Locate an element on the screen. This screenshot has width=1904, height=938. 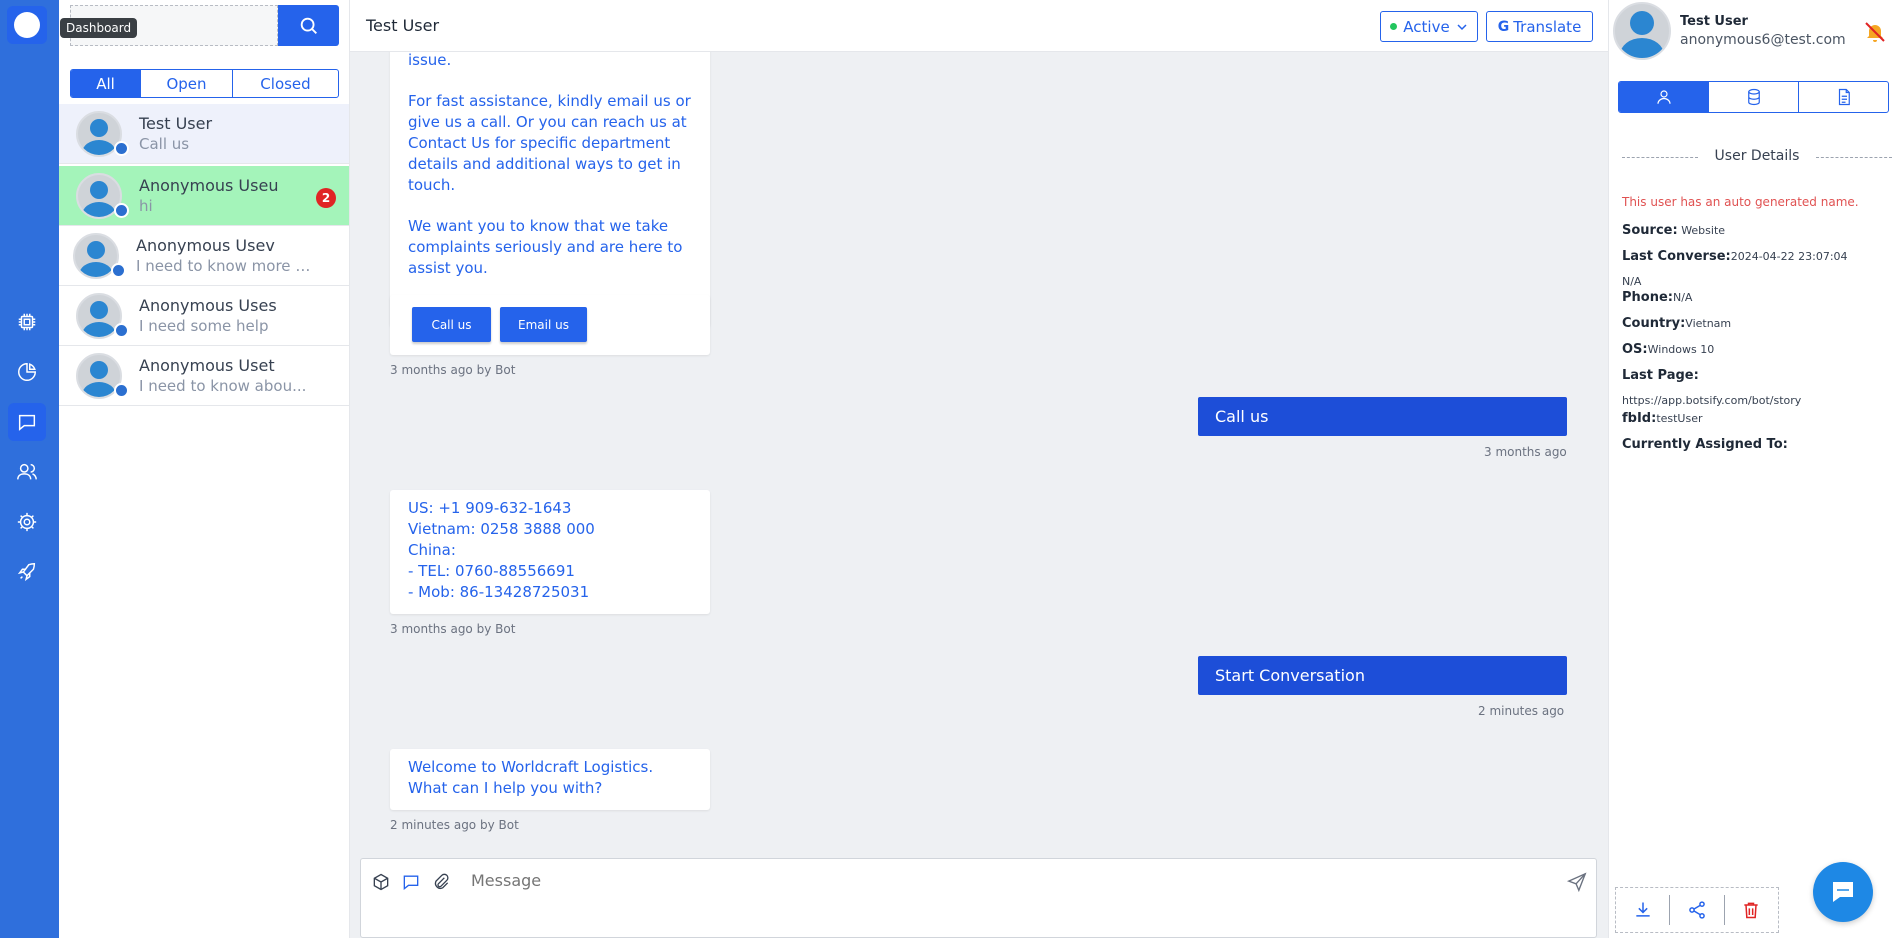
message-composer is located at coordinates (978, 898).